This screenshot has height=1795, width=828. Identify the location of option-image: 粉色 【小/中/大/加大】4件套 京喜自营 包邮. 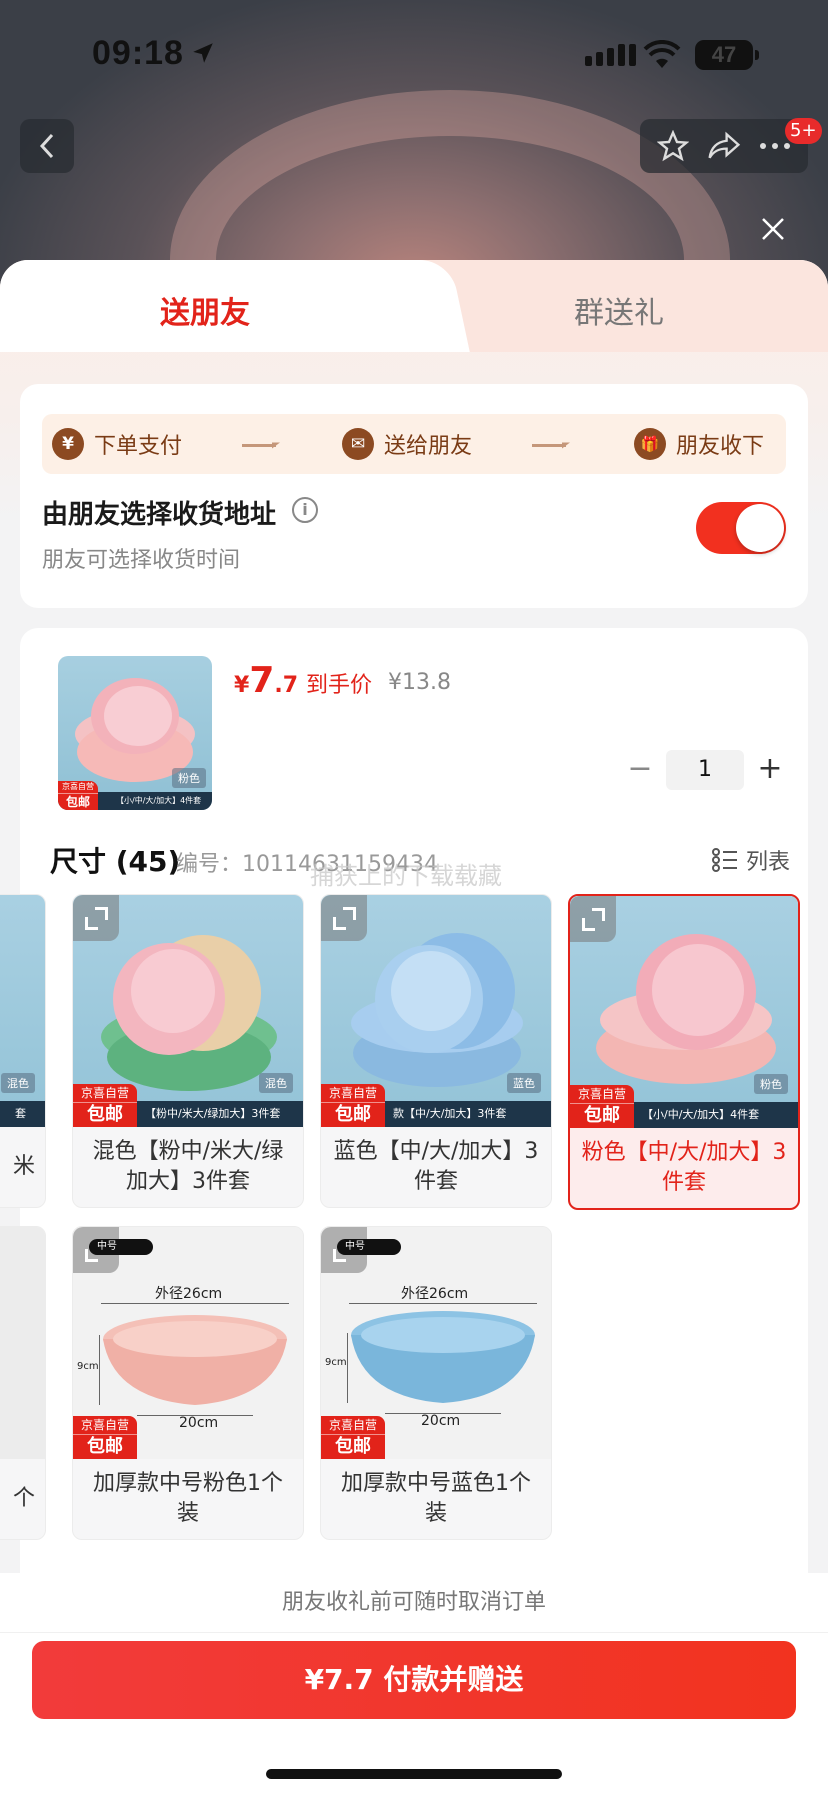
(684, 1012).